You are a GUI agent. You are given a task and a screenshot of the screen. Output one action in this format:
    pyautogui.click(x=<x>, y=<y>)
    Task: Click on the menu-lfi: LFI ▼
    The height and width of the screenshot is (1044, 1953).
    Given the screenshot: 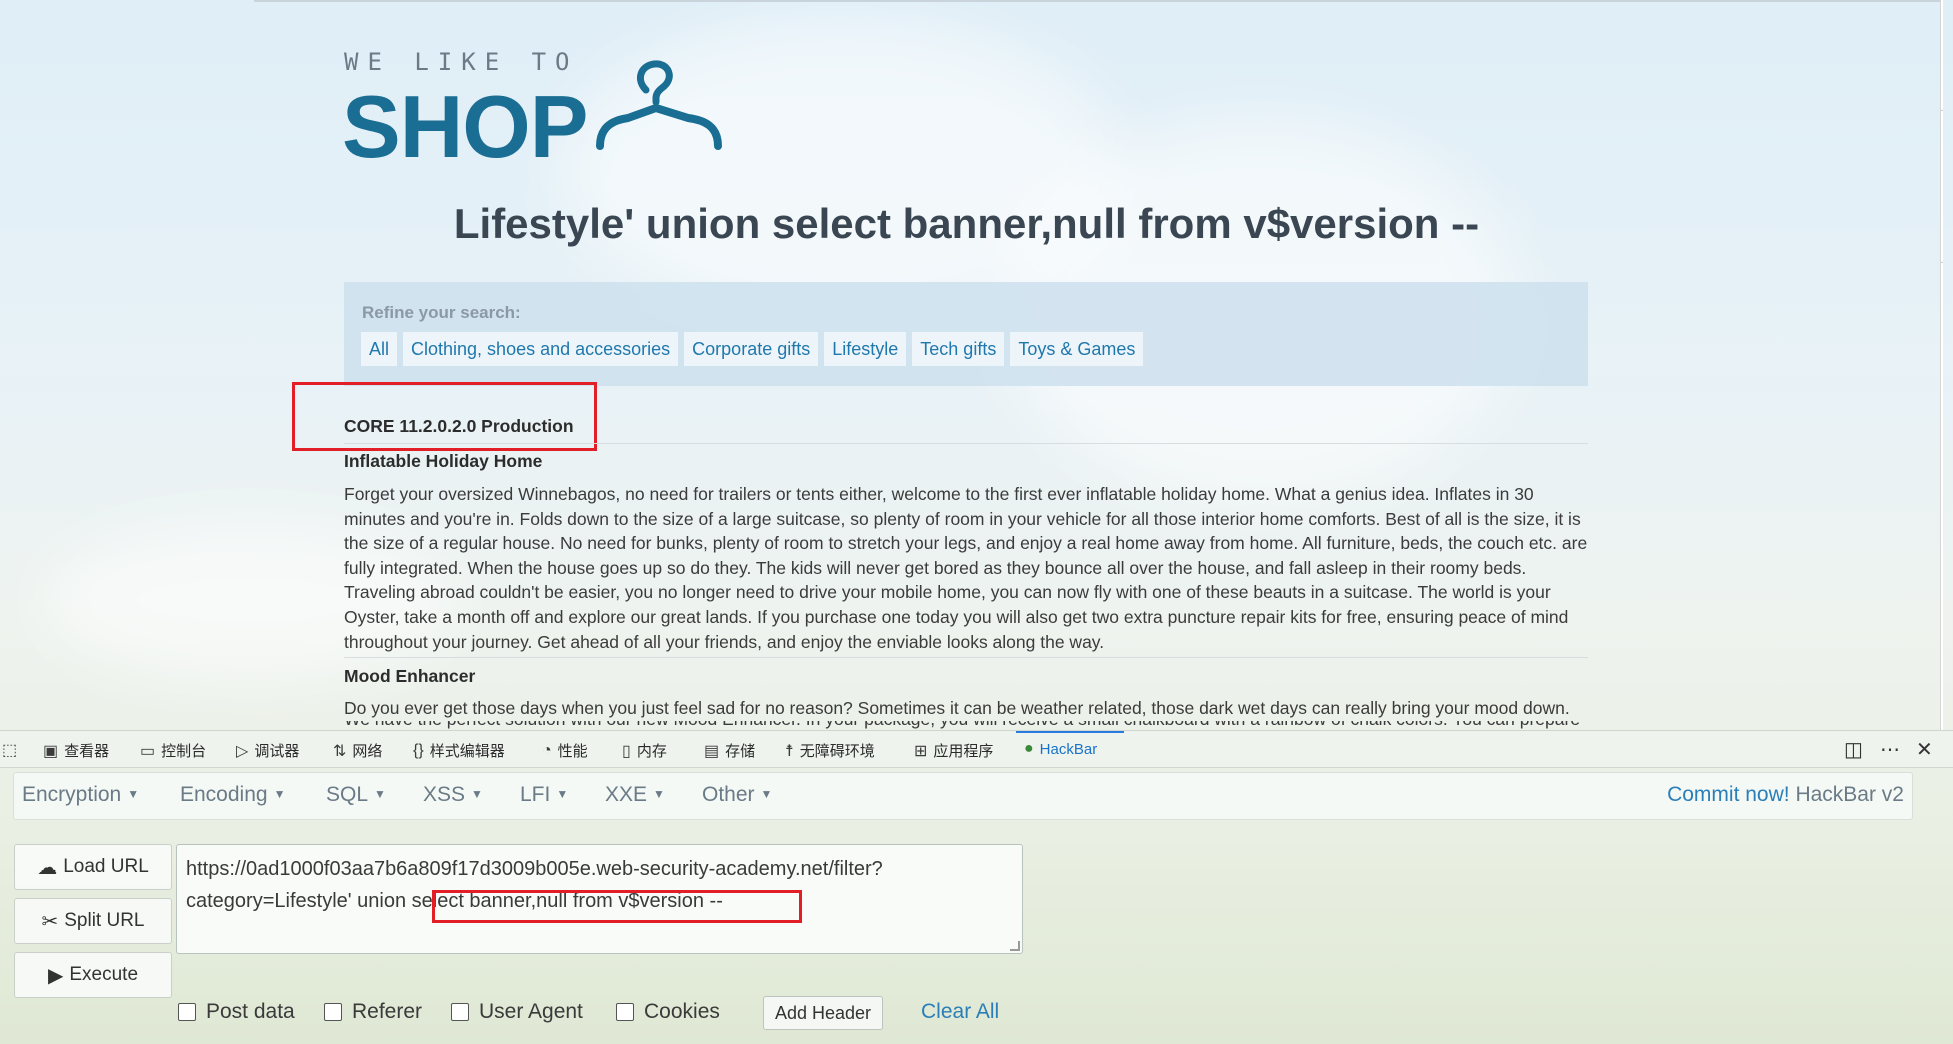 What is the action you would take?
    pyautogui.click(x=544, y=795)
    